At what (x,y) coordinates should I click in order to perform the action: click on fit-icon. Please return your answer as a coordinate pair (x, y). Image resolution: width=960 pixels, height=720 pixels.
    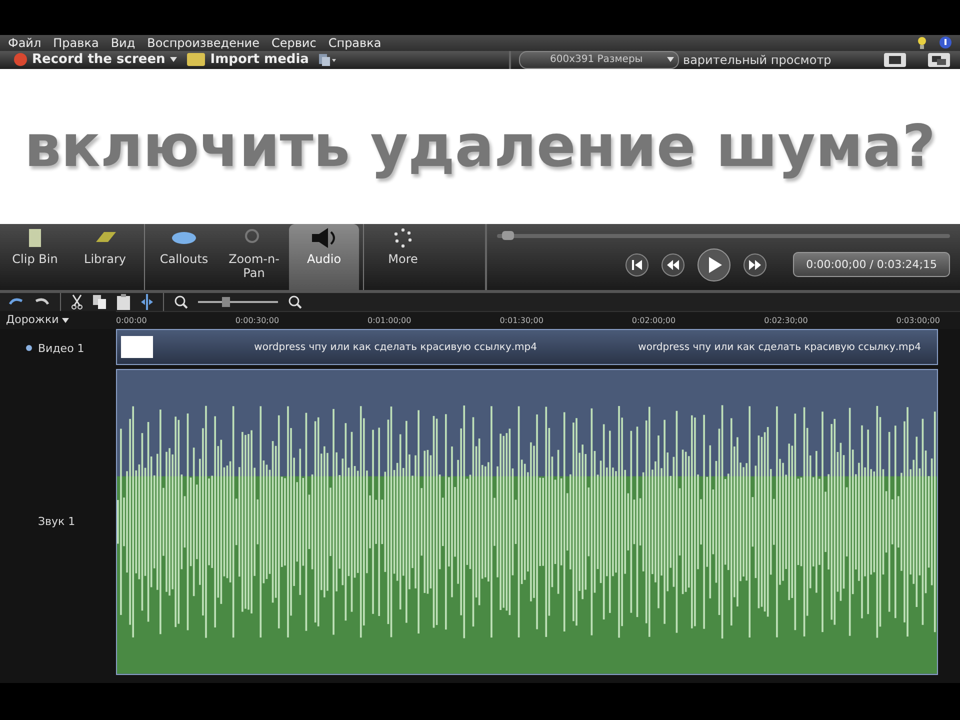
    Looking at the image, I should click on (895, 59).